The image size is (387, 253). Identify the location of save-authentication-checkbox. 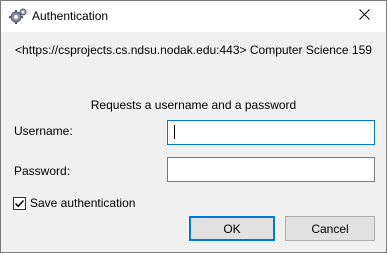
(19, 203).